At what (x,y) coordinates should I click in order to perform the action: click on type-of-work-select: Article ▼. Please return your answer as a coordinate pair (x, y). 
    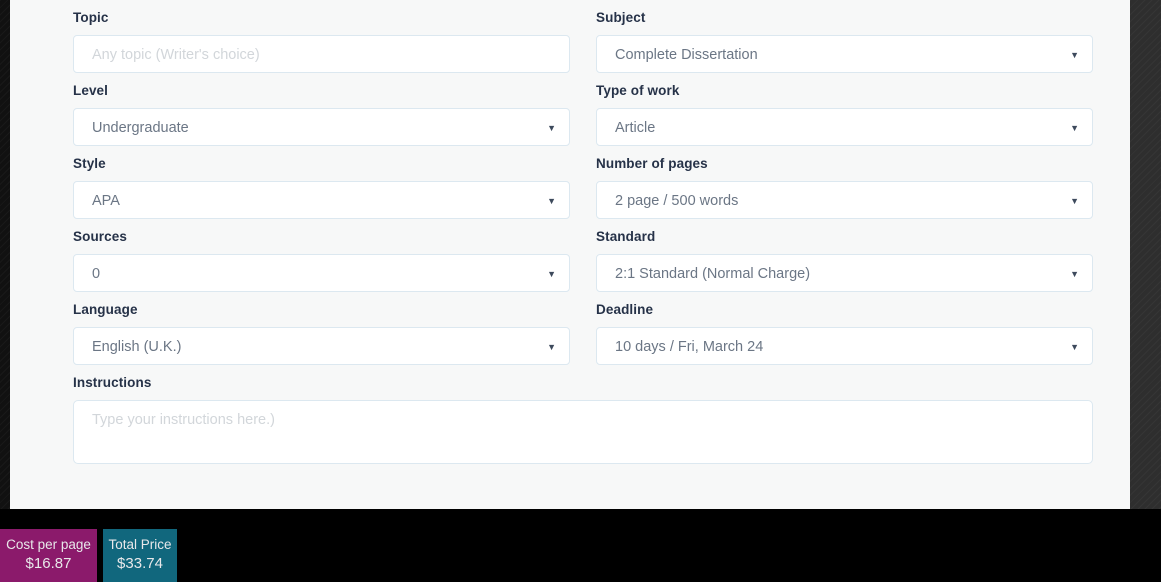
    Looking at the image, I should click on (844, 127).